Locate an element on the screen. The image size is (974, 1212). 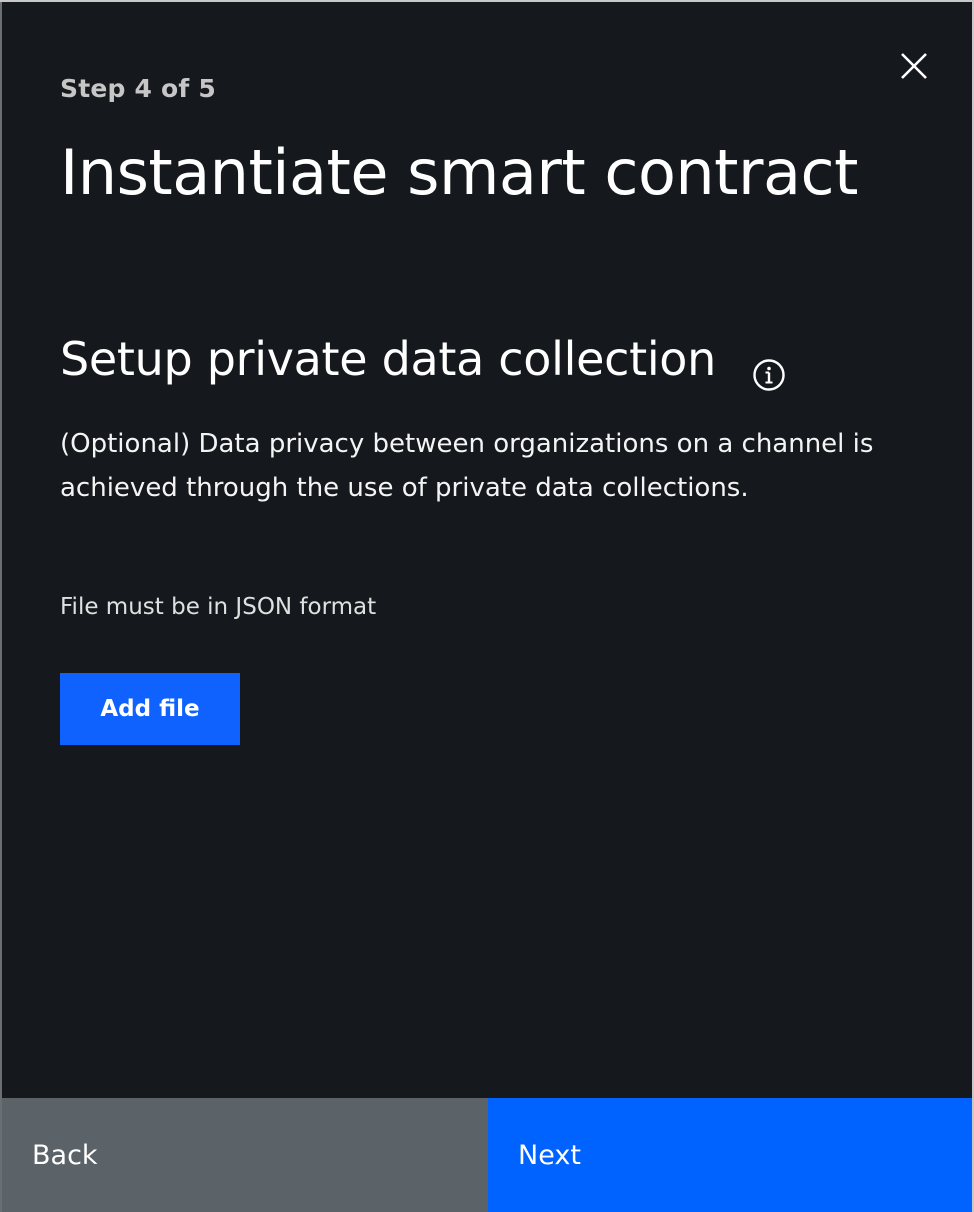
section-title: Setup private data collection is located at coordinates (388, 359).